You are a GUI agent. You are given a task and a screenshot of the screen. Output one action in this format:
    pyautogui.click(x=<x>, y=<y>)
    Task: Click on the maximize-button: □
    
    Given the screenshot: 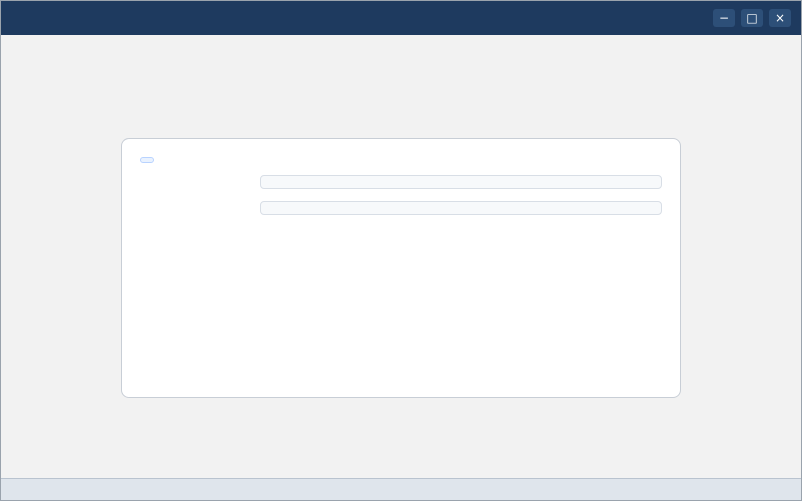 What is the action you would take?
    pyautogui.click(x=752, y=18)
    